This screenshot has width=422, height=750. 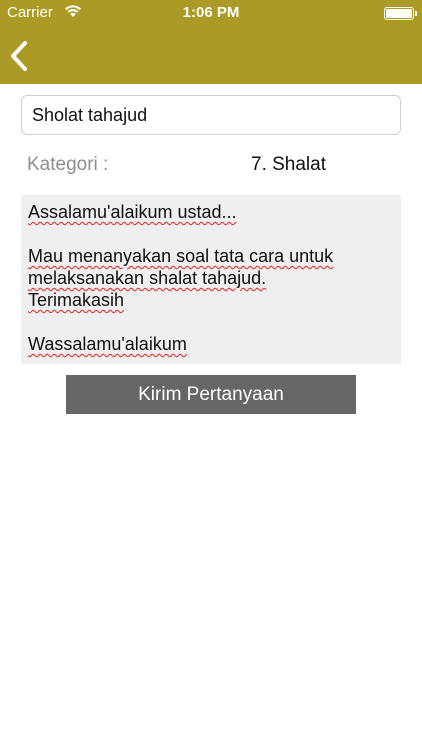 What do you see at coordinates (211, 394) in the screenshot?
I see `submit-question-button: Kirim Pertanyaan` at bounding box center [211, 394].